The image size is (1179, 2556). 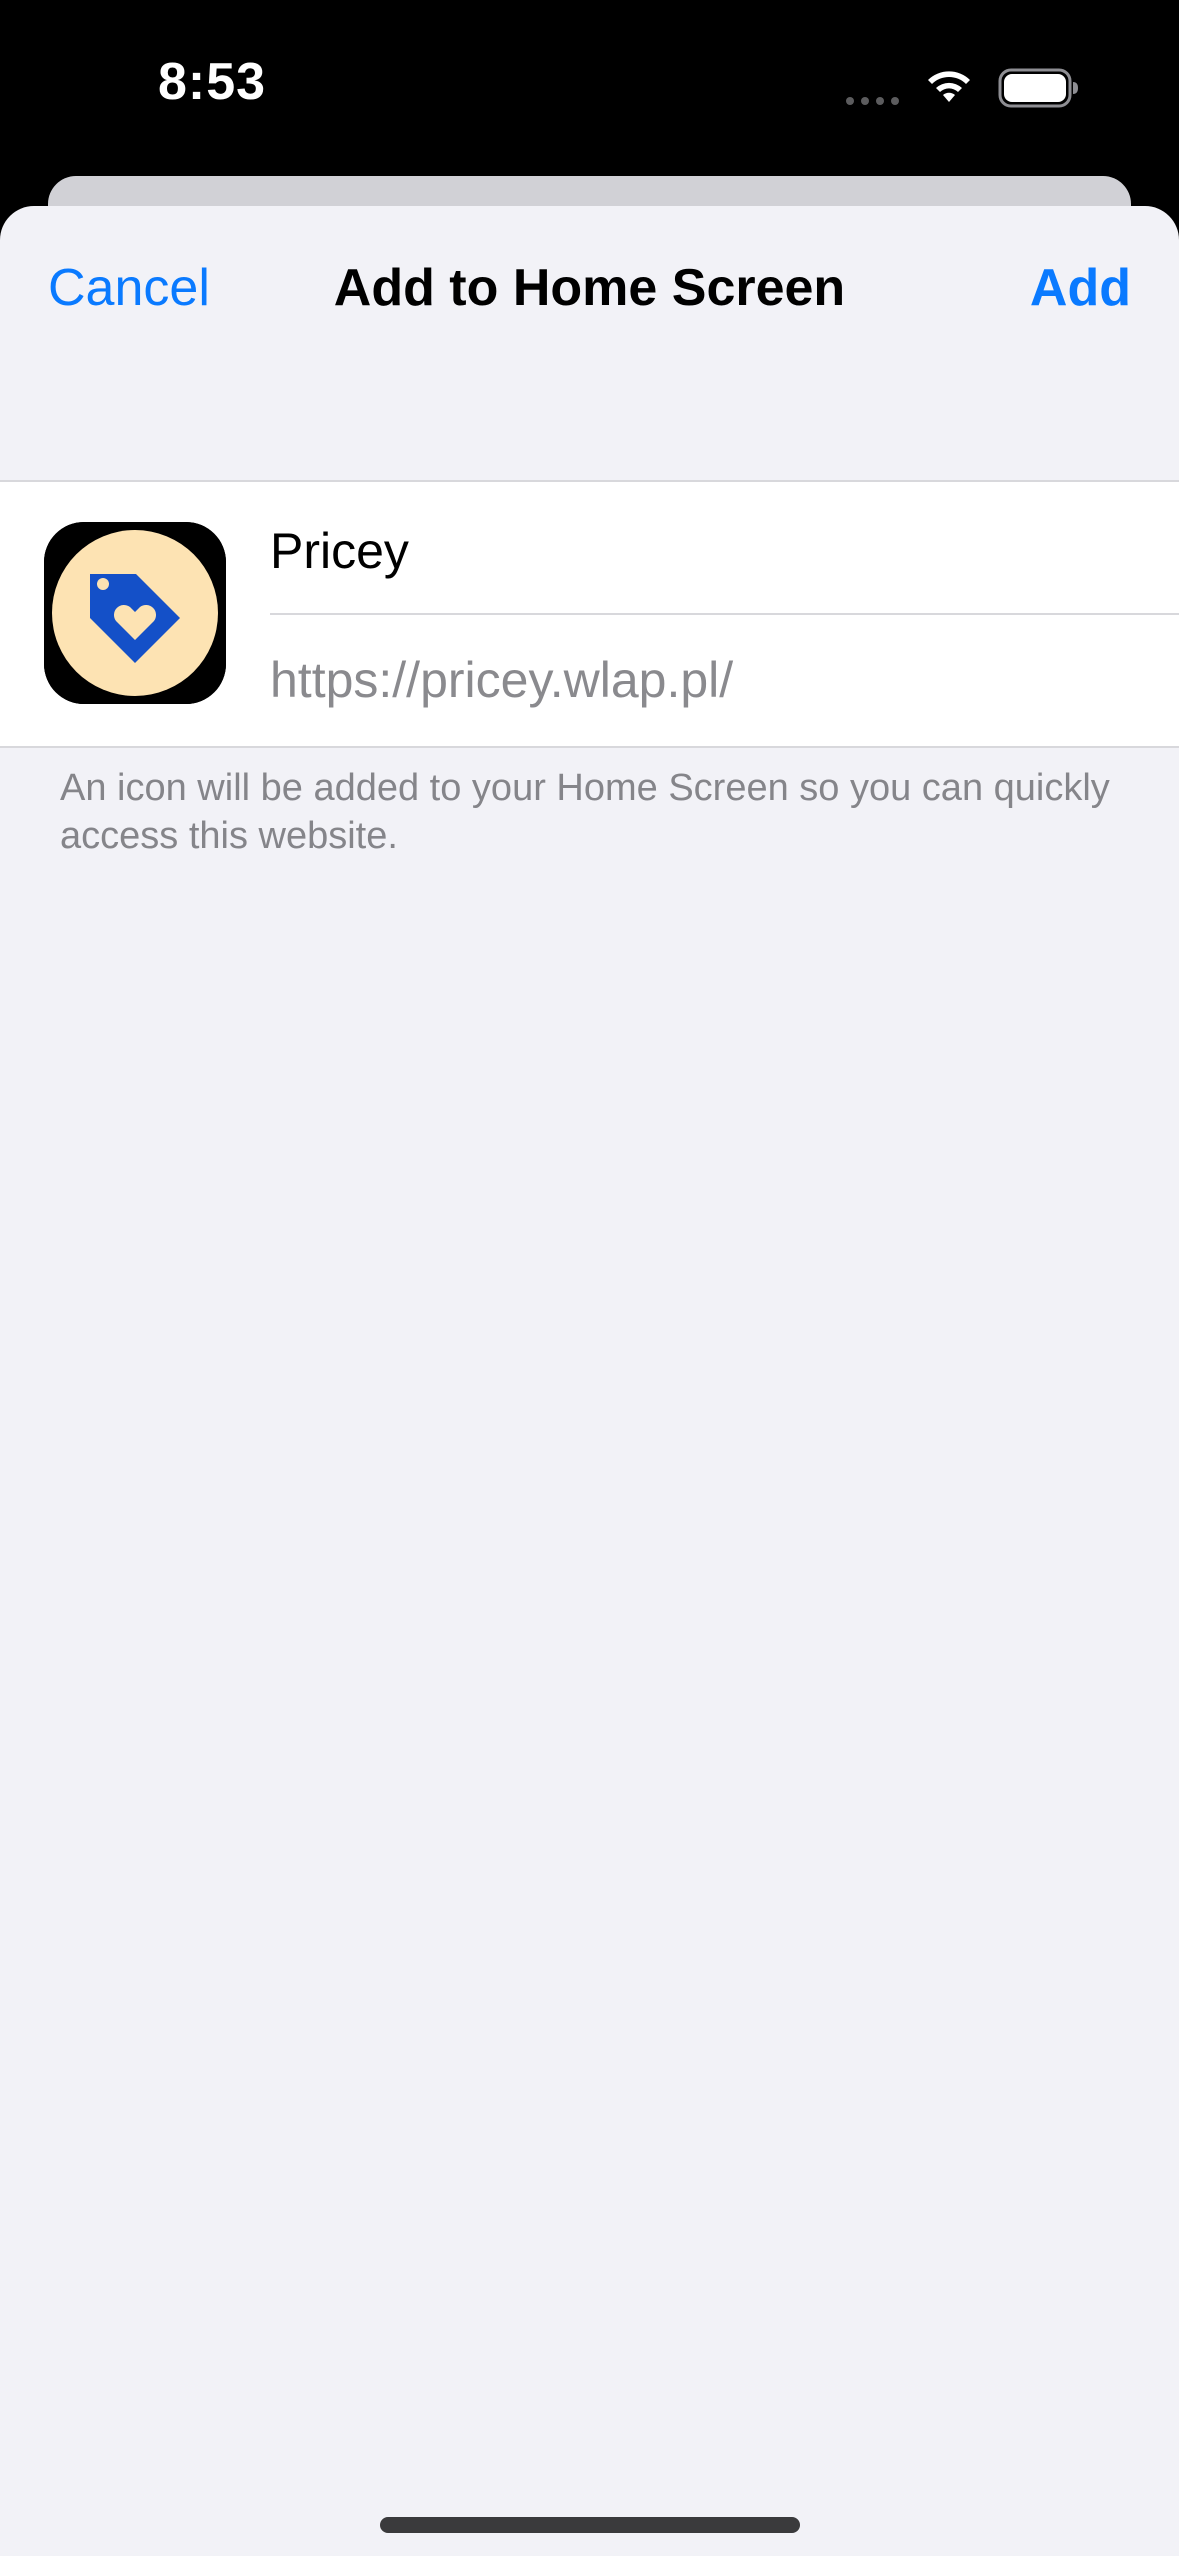 What do you see at coordinates (212, 82) in the screenshot?
I see `status-time: 8:53` at bounding box center [212, 82].